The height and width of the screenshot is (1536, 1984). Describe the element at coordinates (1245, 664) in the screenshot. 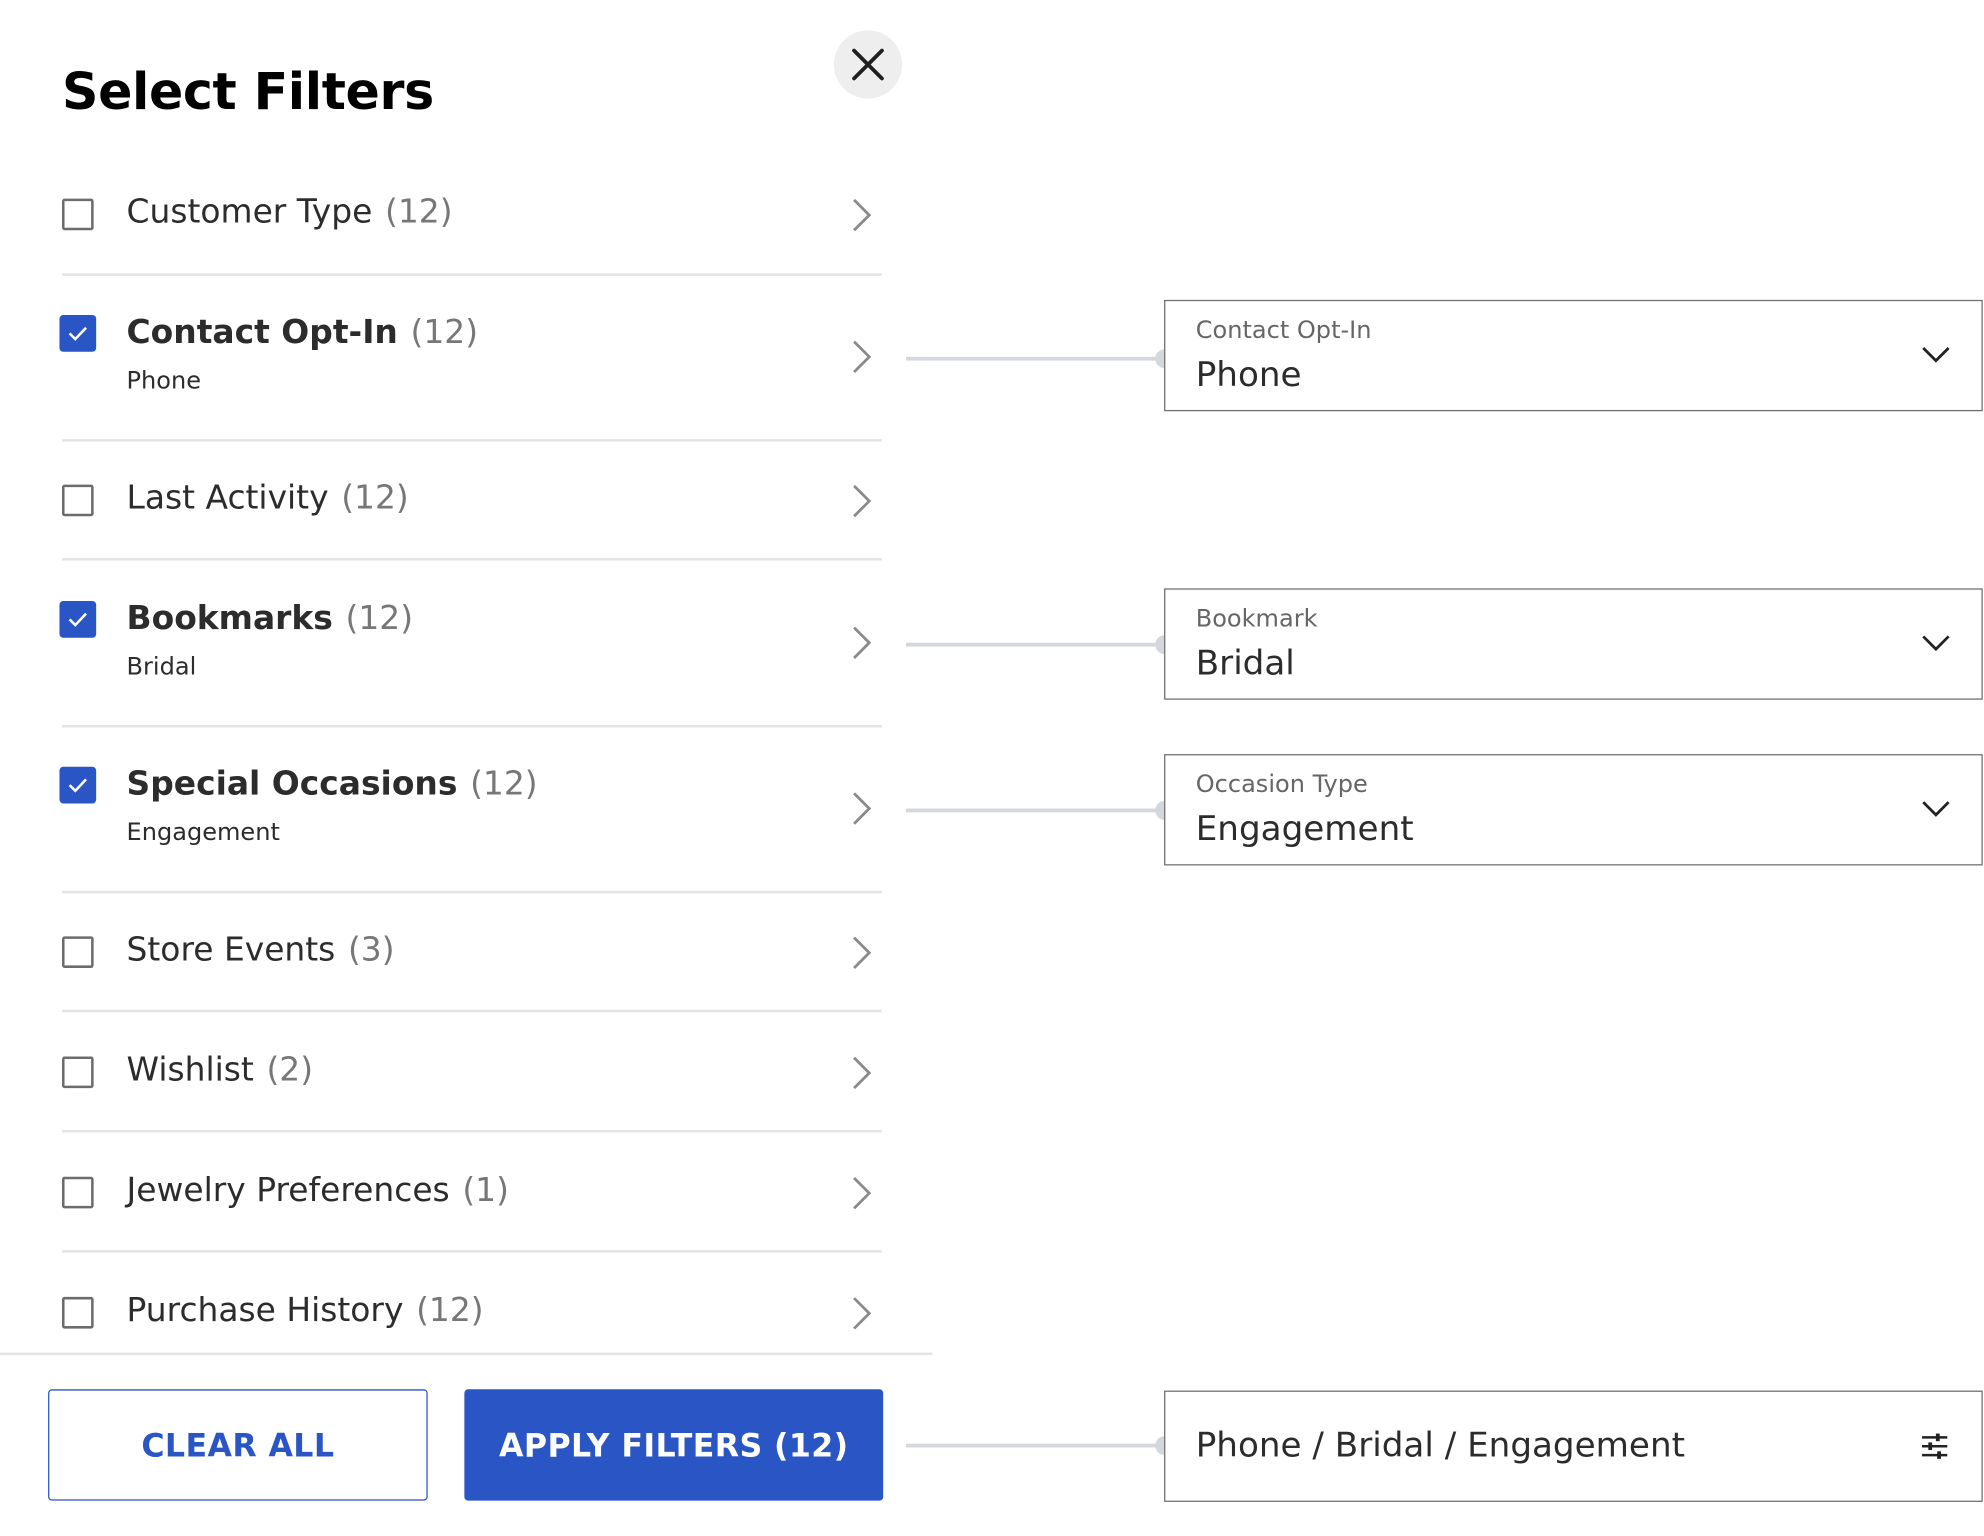

I see `dropdown-value: Bridal` at that location.